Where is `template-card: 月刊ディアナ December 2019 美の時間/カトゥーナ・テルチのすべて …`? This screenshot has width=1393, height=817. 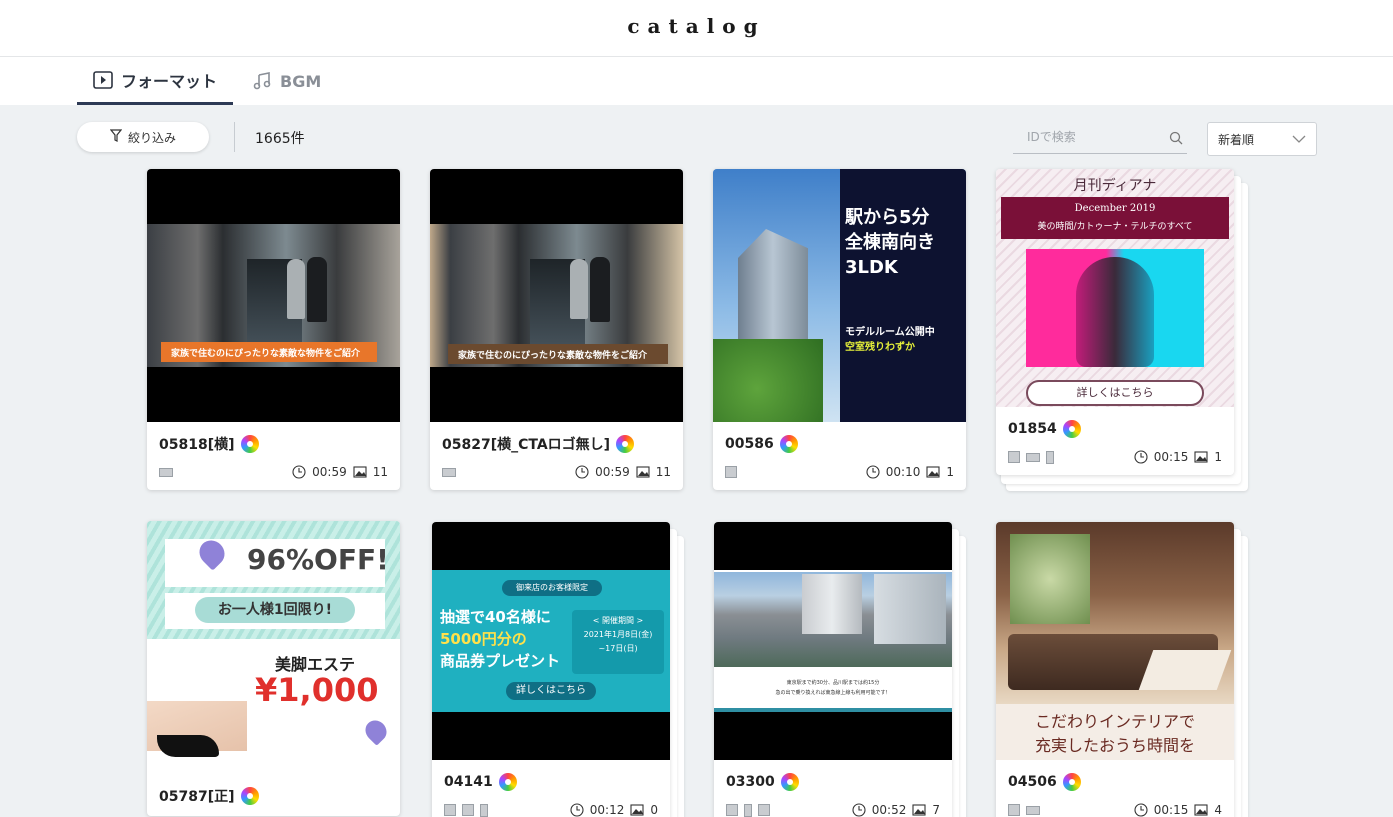
template-card: 月刊ディアナ December 2019 美の時間/カトゥーナ・テルチのすべて … is located at coordinates (1115, 322).